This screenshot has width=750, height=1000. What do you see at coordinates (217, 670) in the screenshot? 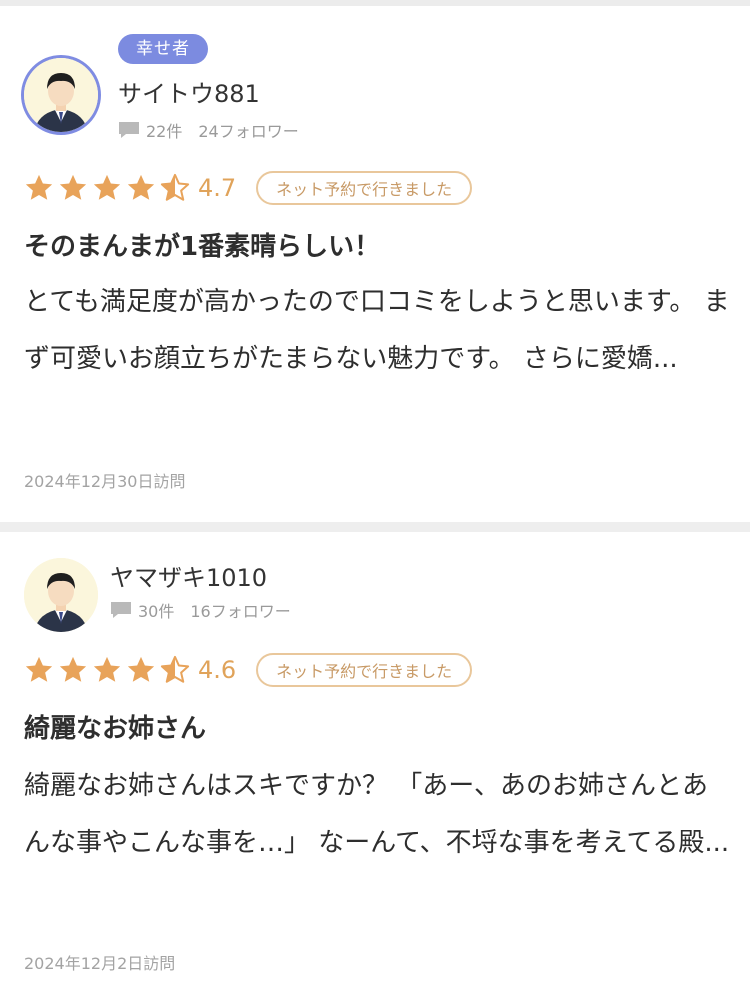
I see `rating-score: 4.6` at bounding box center [217, 670].